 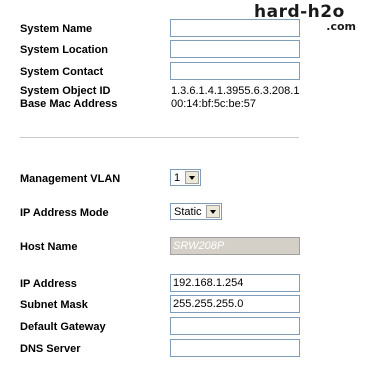 What do you see at coordinates (50, 349) in the screenshot?
I see `dns-server-label: DNS Server` at bounding box center [50, 349].